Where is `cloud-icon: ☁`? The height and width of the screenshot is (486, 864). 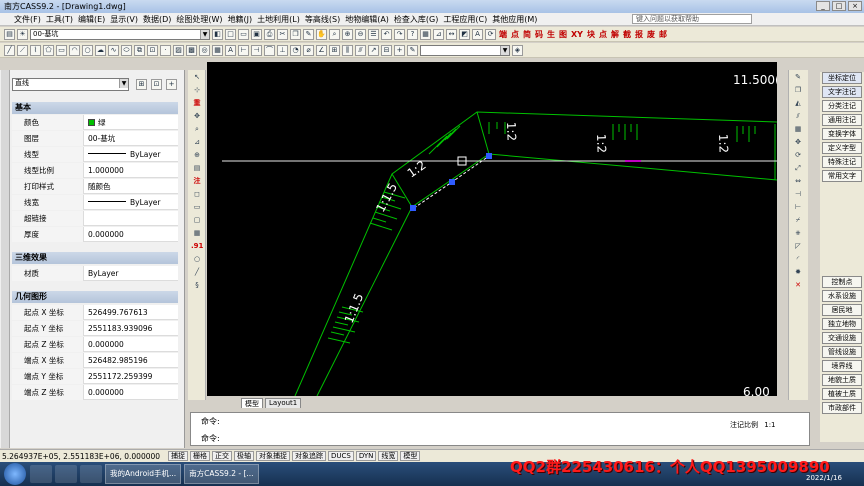
cloud-icon: ☁ is located at coordinates (100, 50).